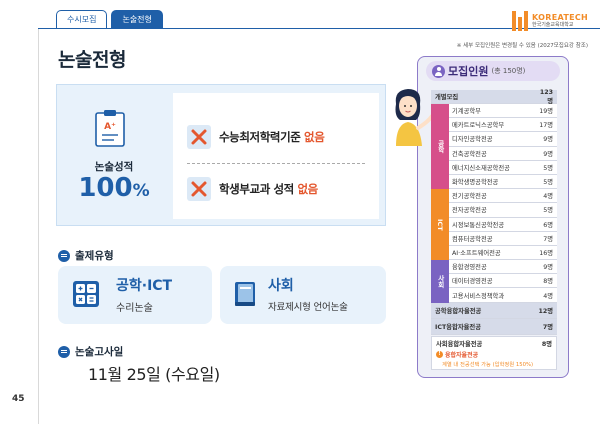  I want to click on score-value: 100%, so click(114, 188).